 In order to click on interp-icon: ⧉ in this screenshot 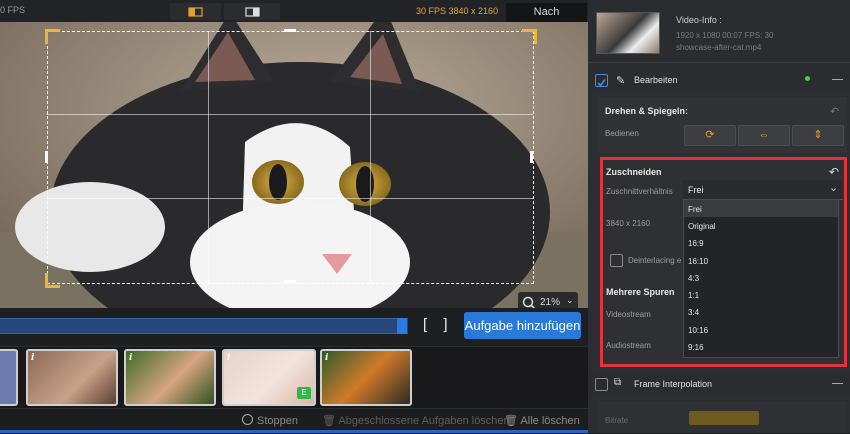, I will do `click(618, 382)`.